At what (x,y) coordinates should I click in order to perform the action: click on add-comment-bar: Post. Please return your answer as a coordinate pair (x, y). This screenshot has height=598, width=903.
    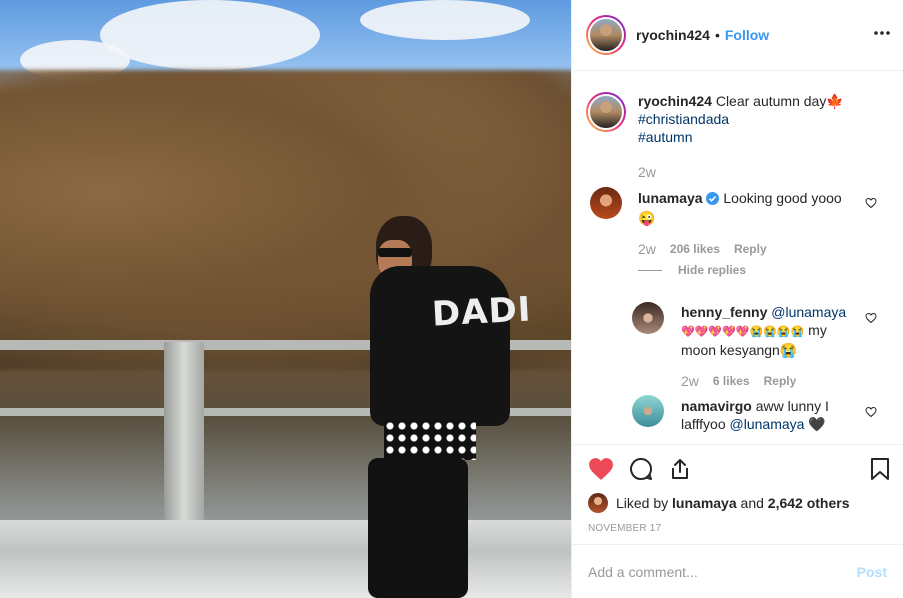
    Looking at the image, I should click on (737, 571).